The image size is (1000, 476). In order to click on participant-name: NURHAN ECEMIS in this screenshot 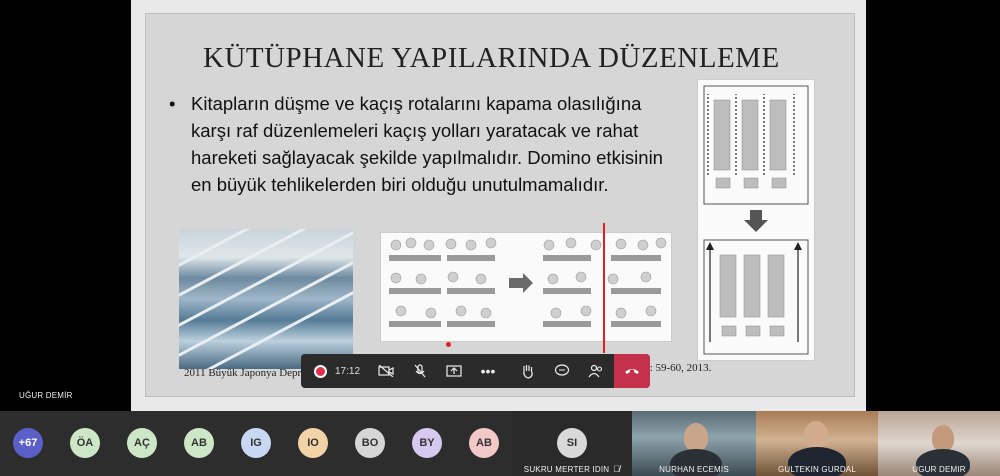, I will do `click(694, 469)`.